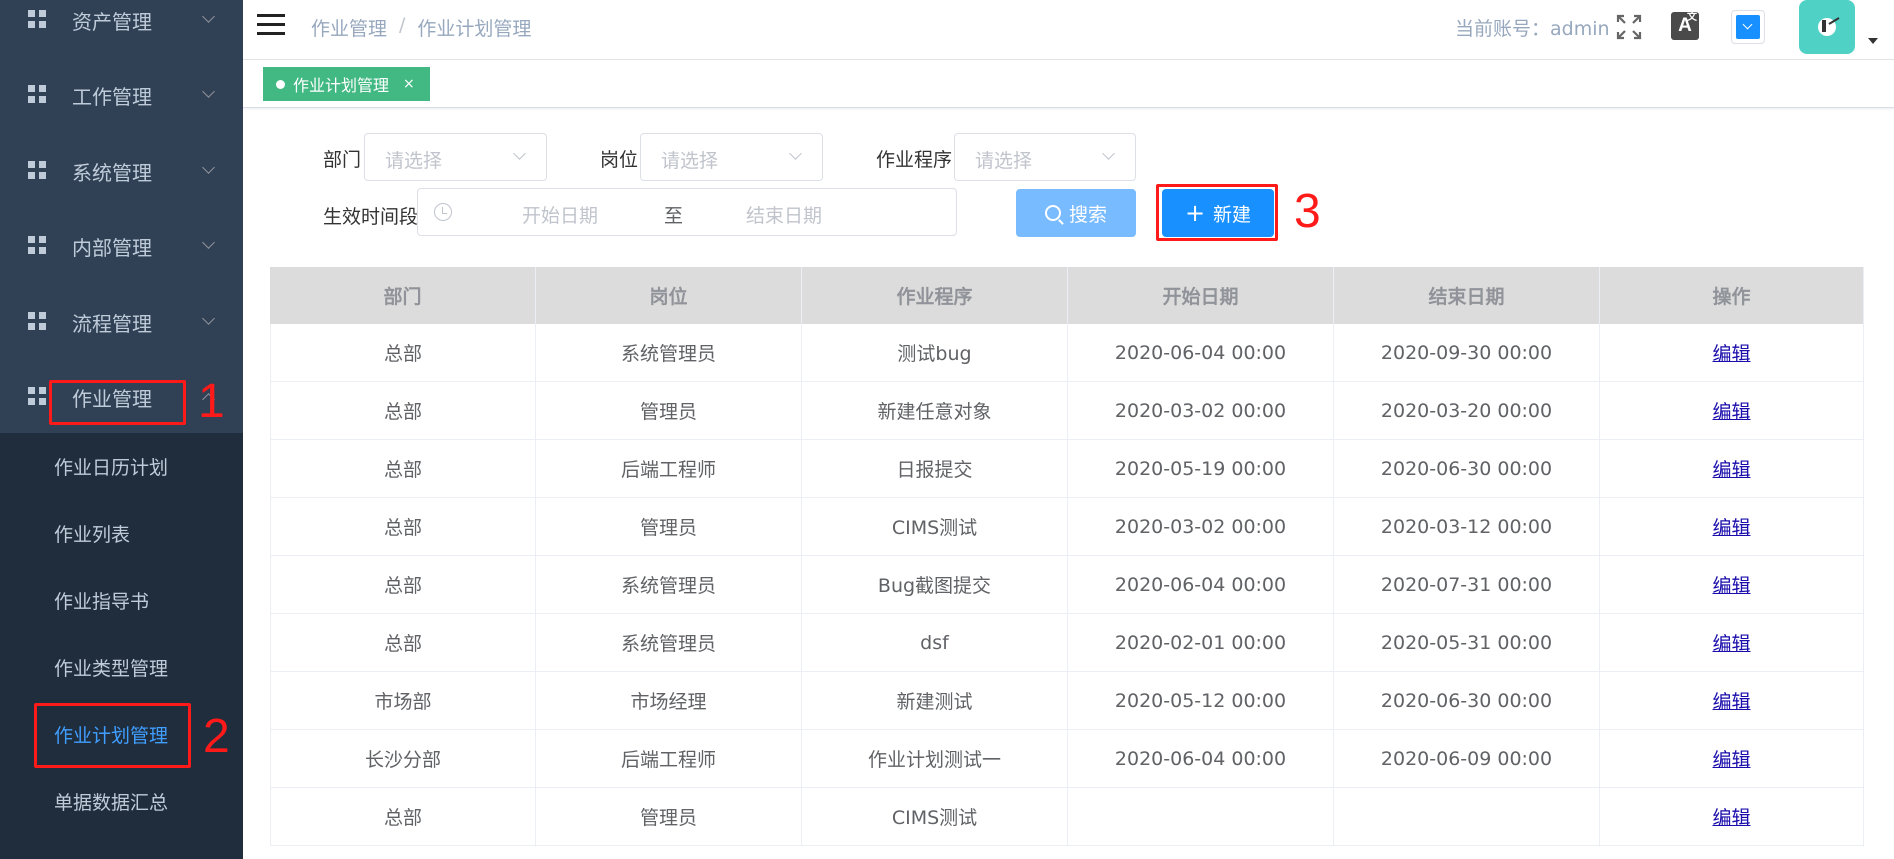 This screenshot has width=1894, height=859. I want to click on breadcrumb: 作业管理 / 作业计划管理, so click(421, 27).